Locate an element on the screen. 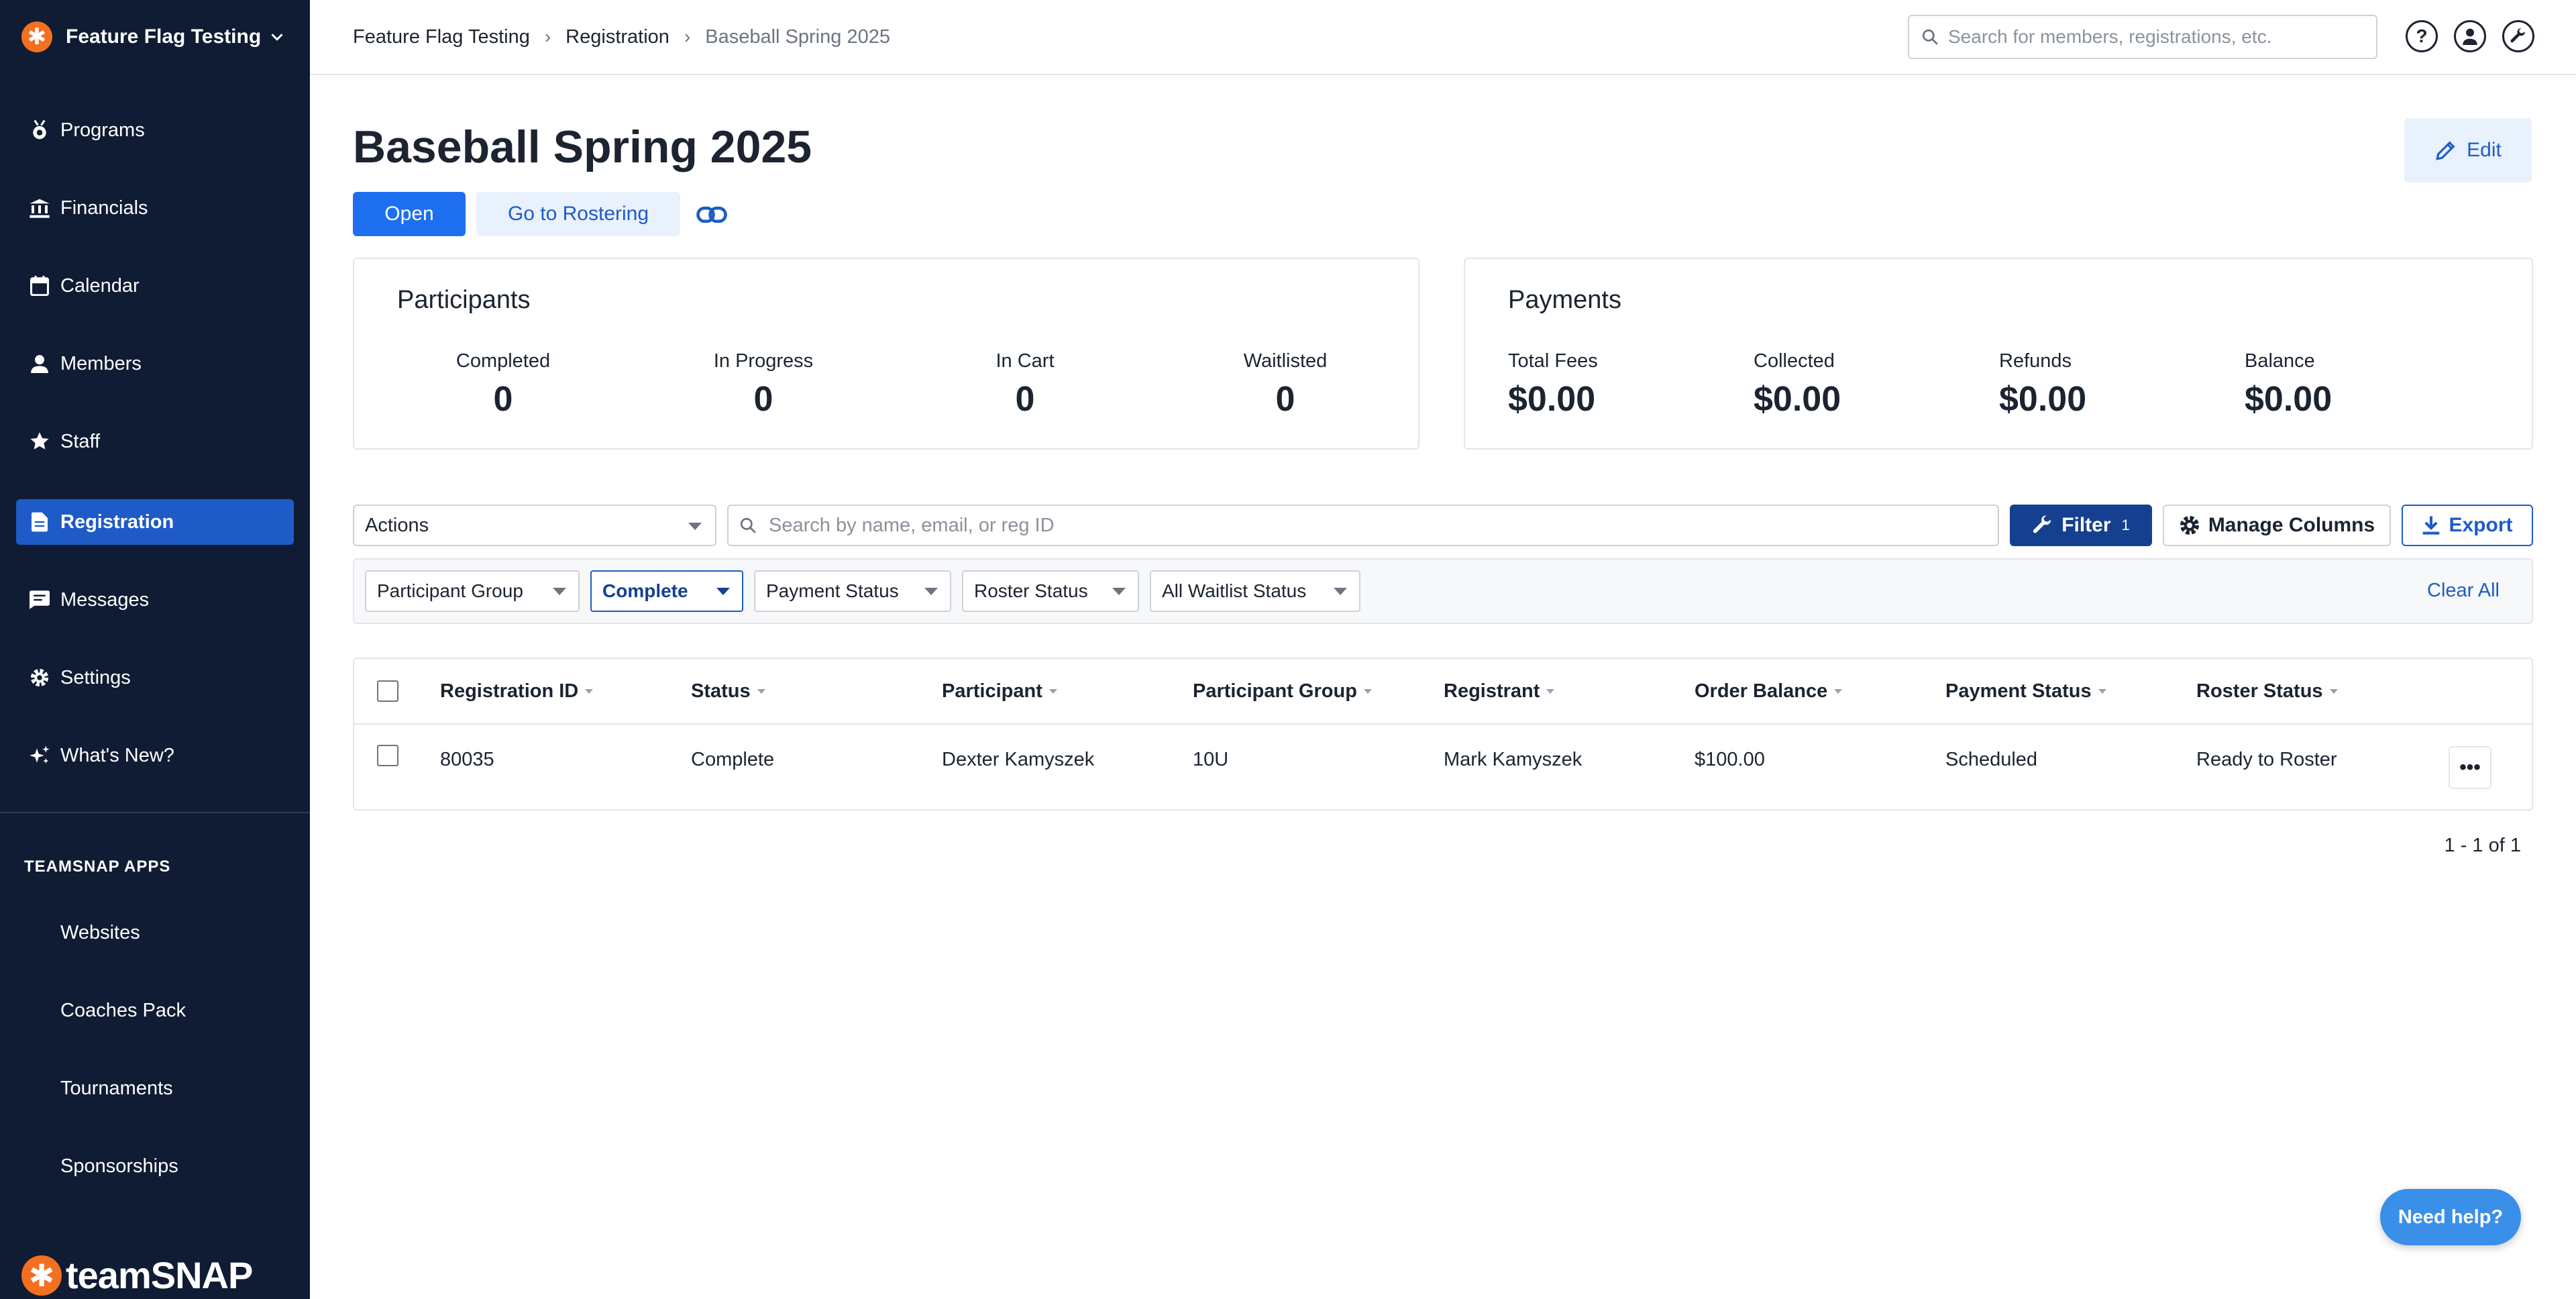 Image resolution: width=2576 pixels, height=1299 pixels. filter-payment-status: Payment Status is located at coordinates (852, 591).